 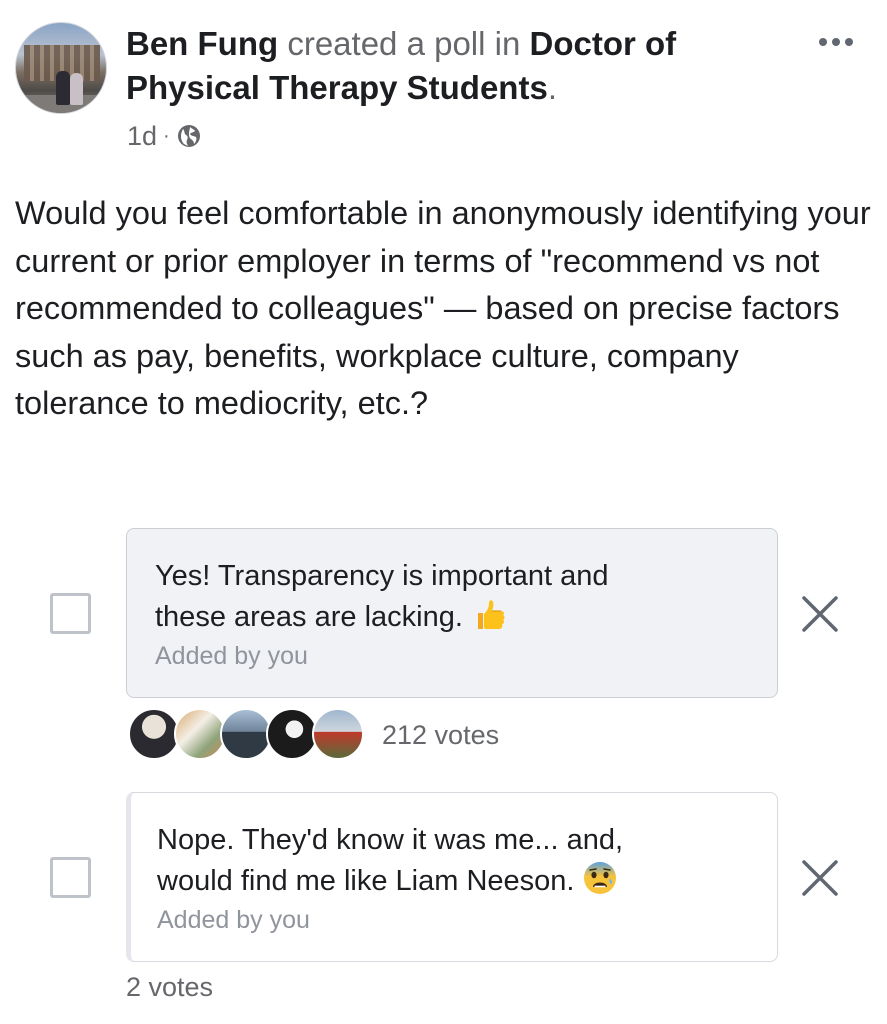 What do you see at coordinates (491, 614) in the screenshot?
I see `thumbs-up-emoji` at bounding box center [491, 614].